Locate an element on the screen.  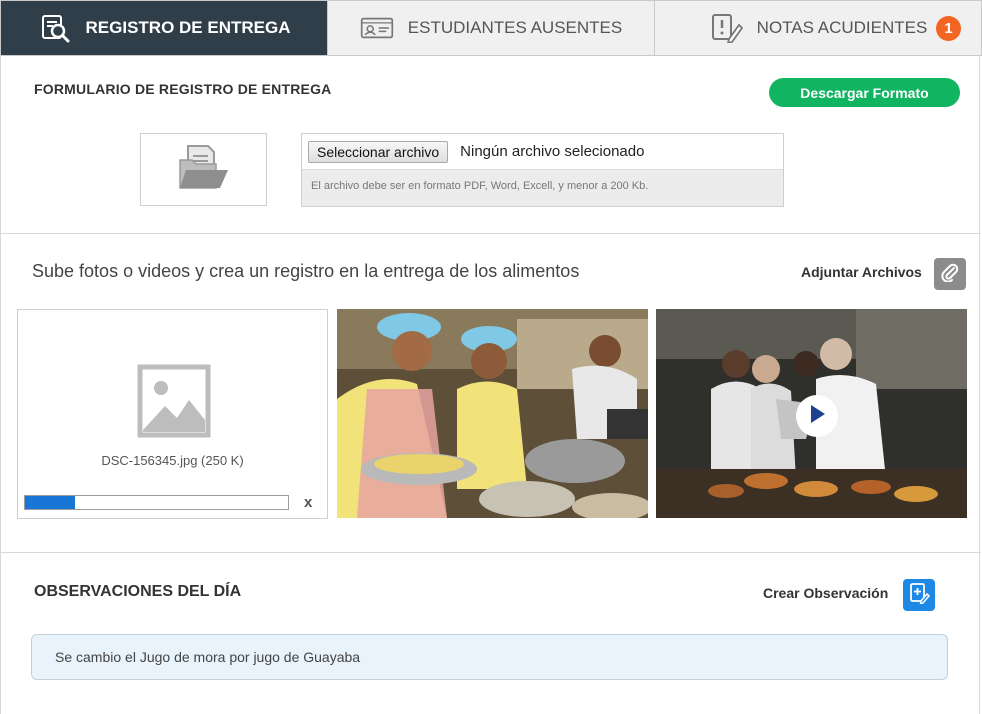
upload-progress-fill is located at coordinates (50, 502).